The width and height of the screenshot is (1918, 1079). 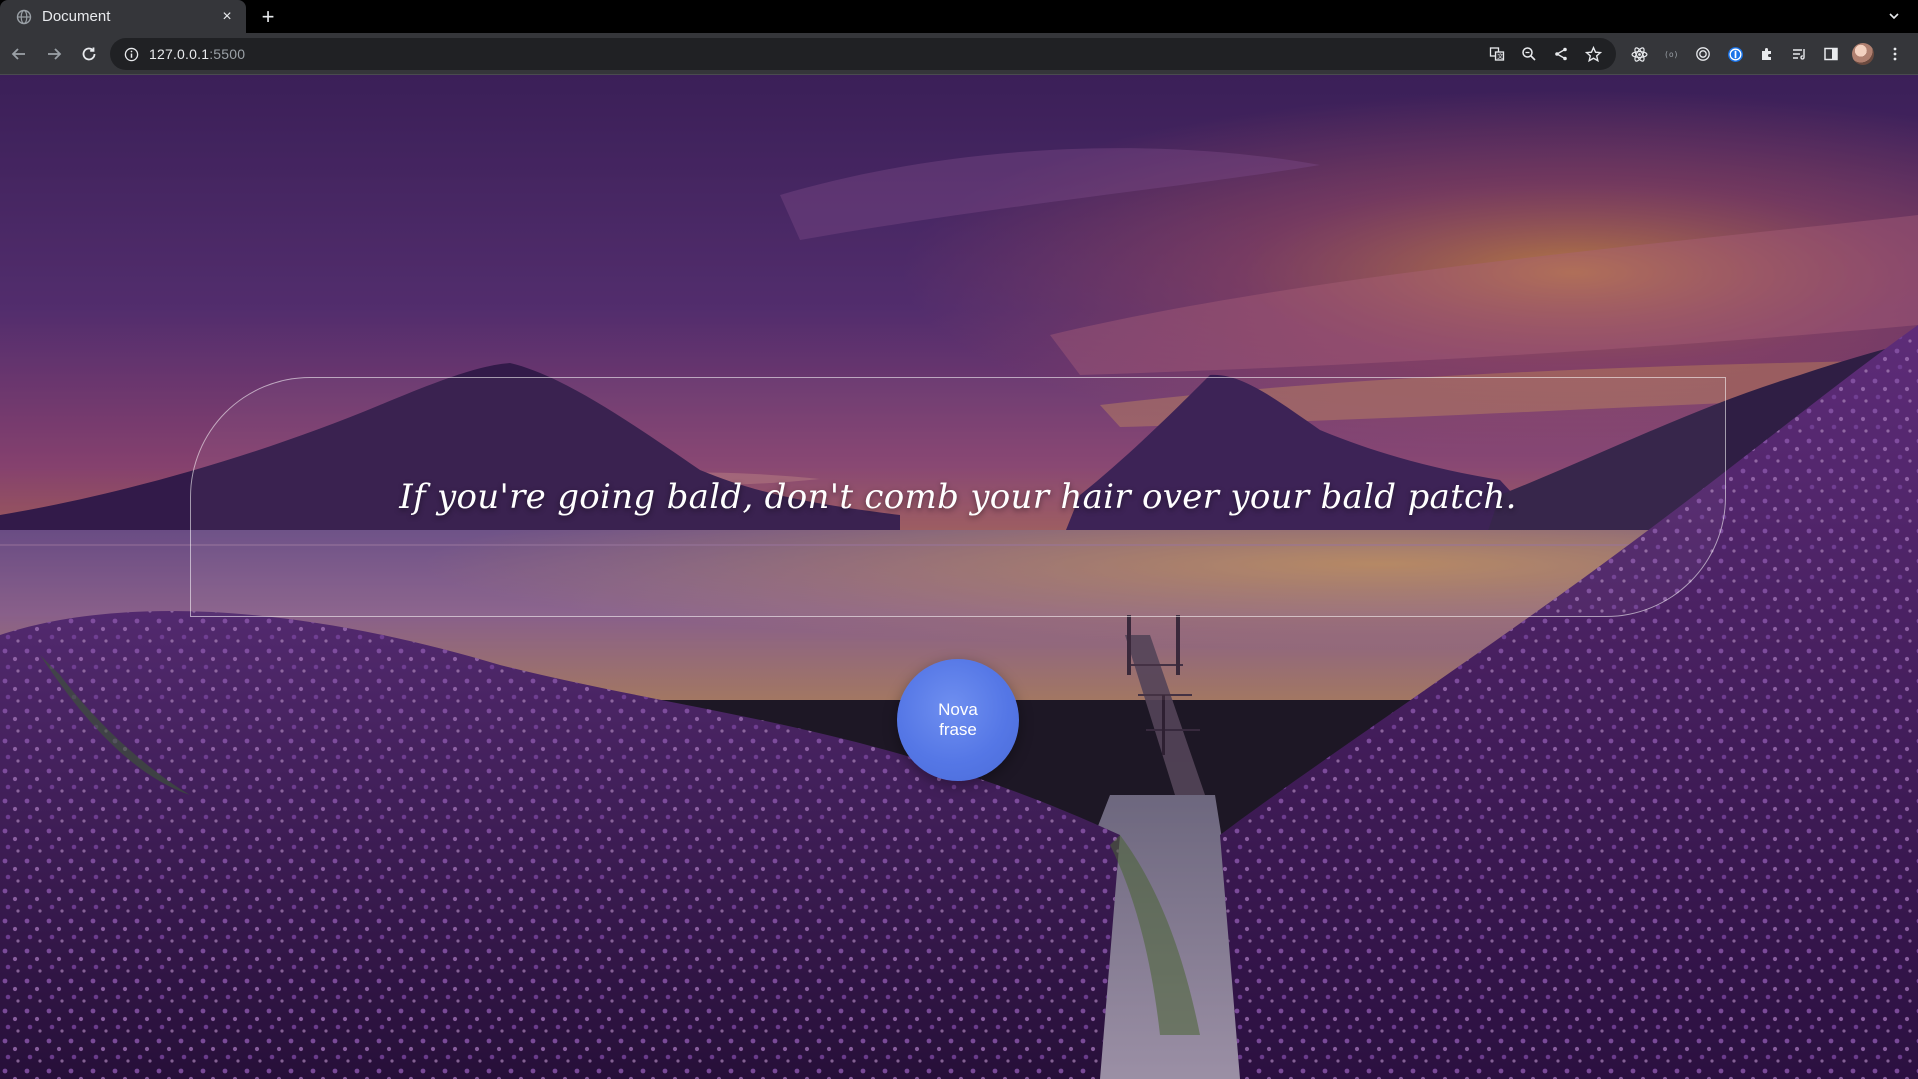 What do you see at coordinates (131, 54) in the screenshot?
I see `info-icon` at bounding box center [131, 54].